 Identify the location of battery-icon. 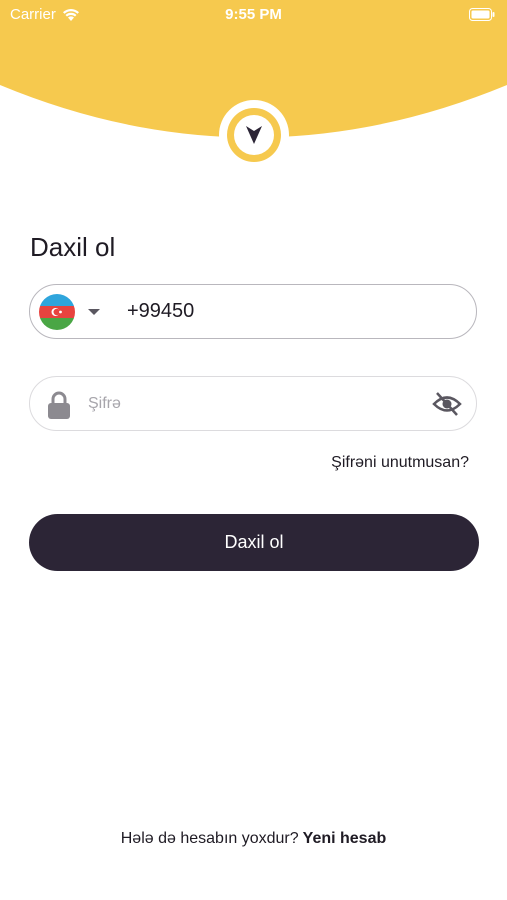
(482, 16).